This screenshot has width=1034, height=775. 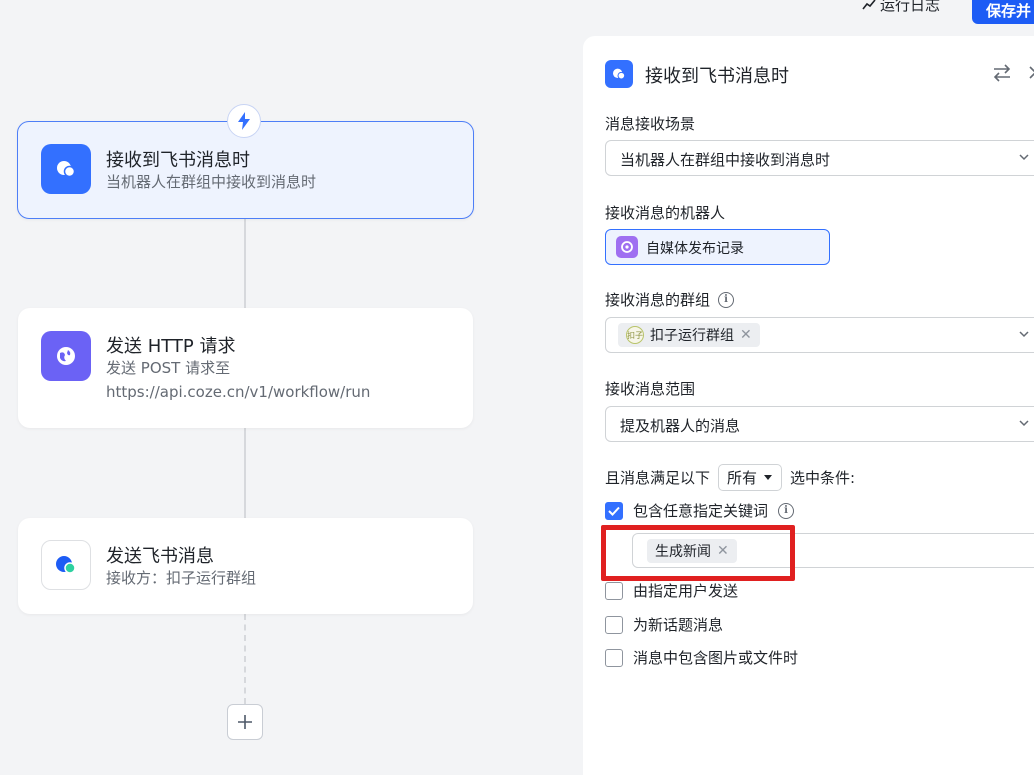 I want to click on check-icon, so click(x=614, y=511).